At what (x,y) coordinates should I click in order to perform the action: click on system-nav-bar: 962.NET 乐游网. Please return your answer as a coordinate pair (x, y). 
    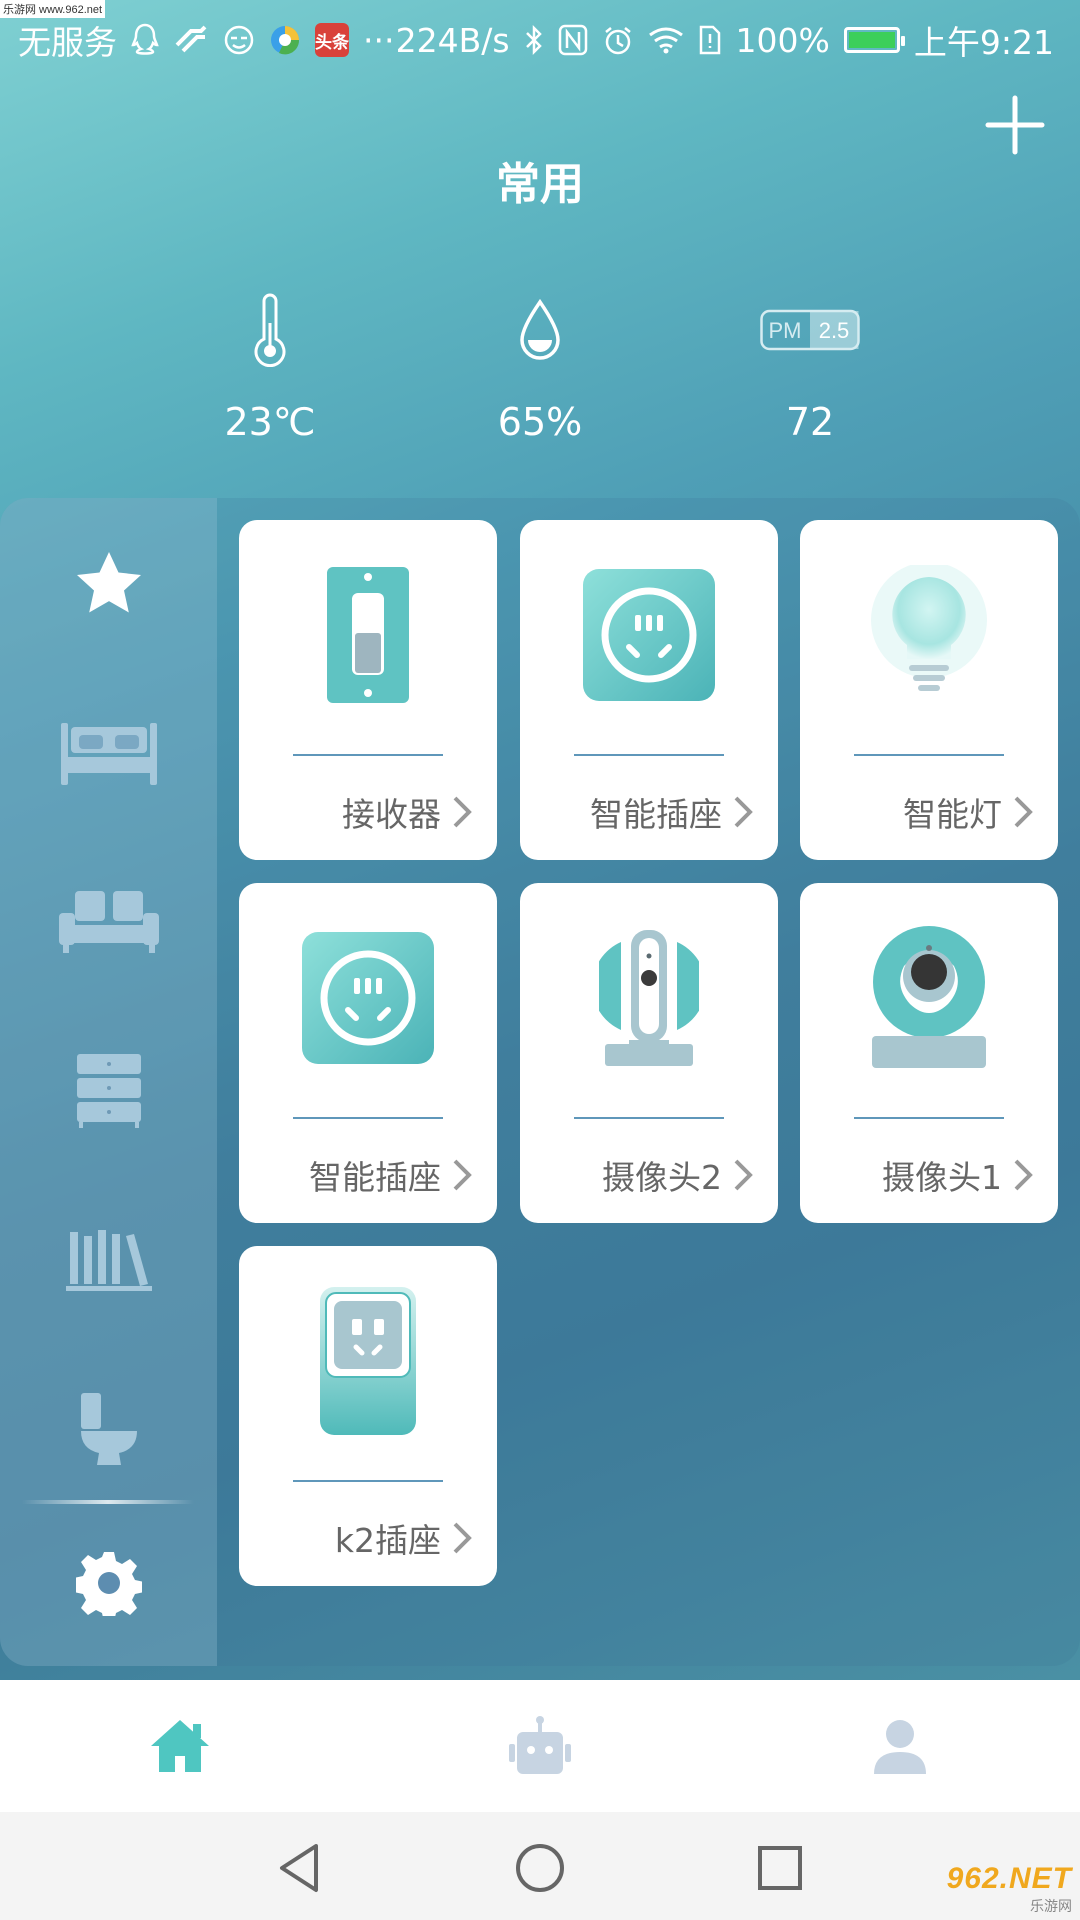
    Looking at the image, I should click on (540, 1866).